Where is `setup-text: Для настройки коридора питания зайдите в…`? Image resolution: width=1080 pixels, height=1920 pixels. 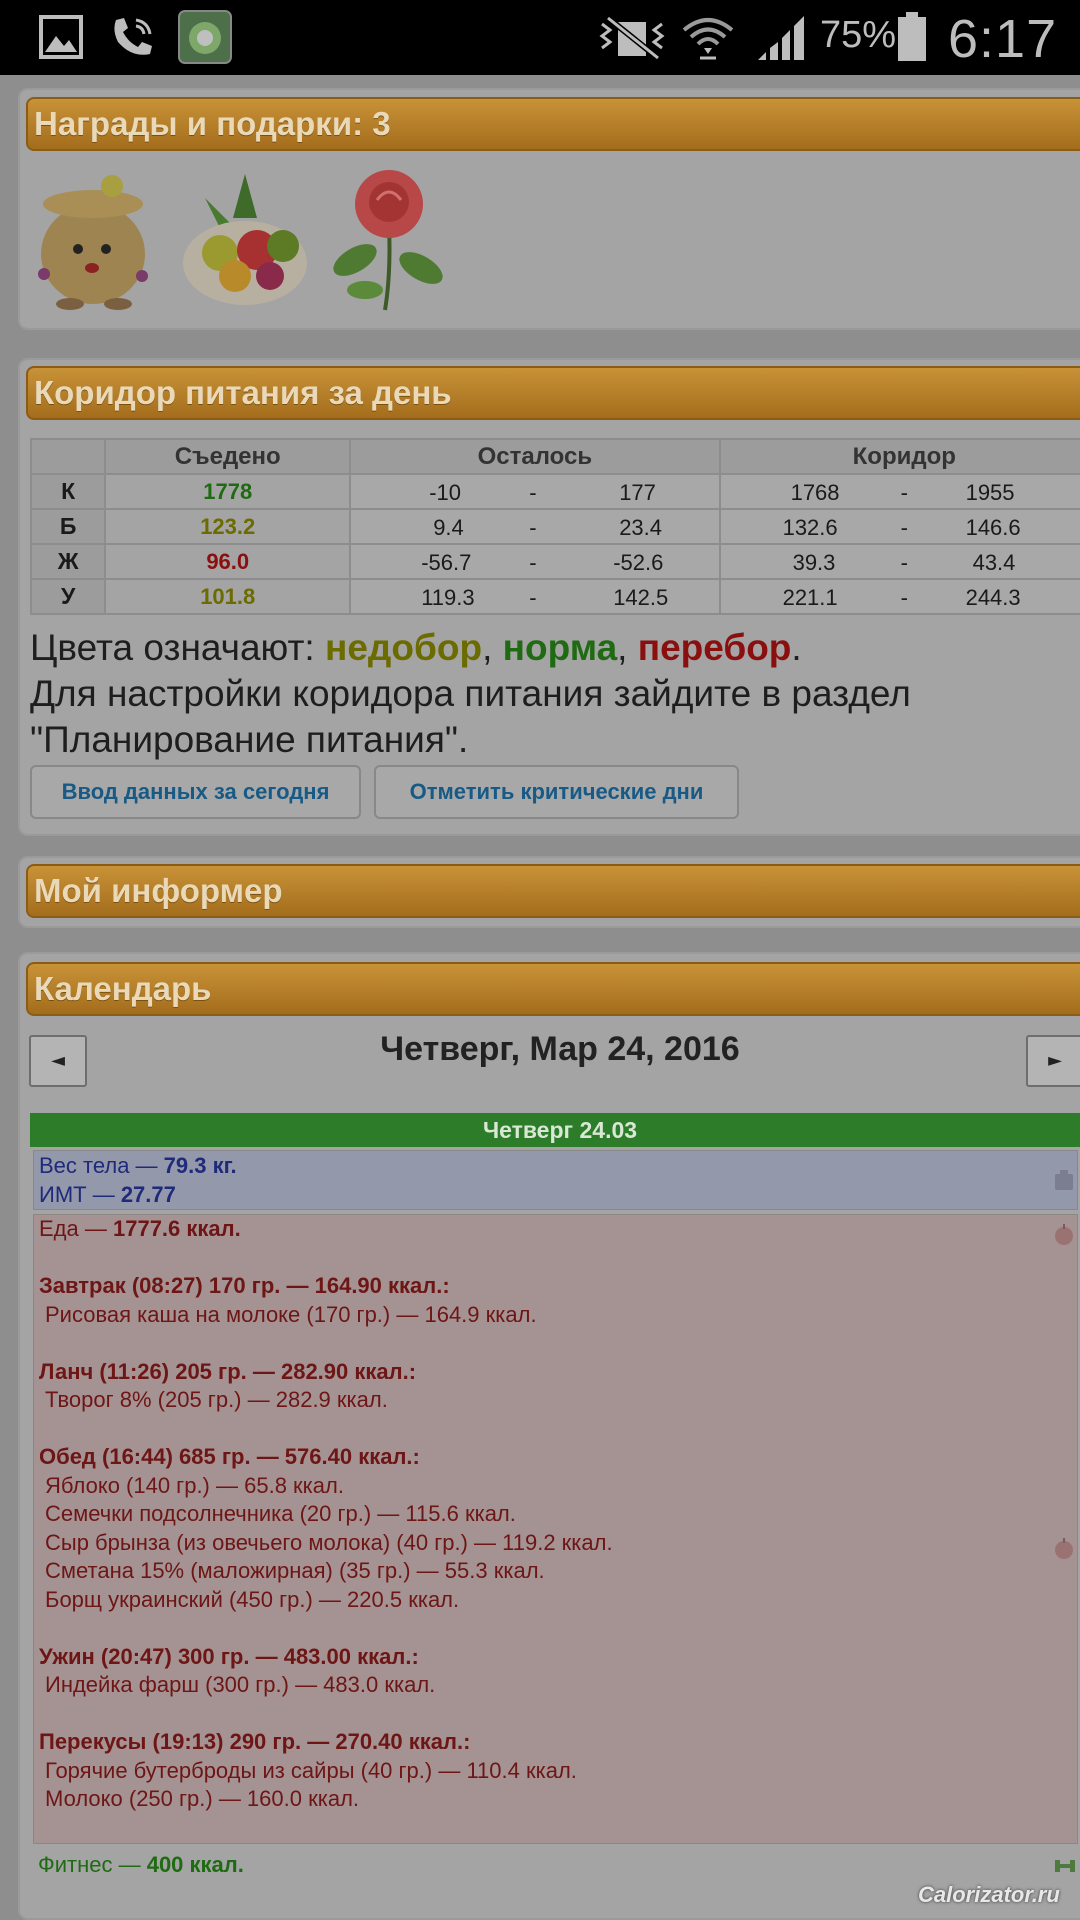
setup-text: Для настройки коридора питания зайдите в… is located at coordinates (470, 716).